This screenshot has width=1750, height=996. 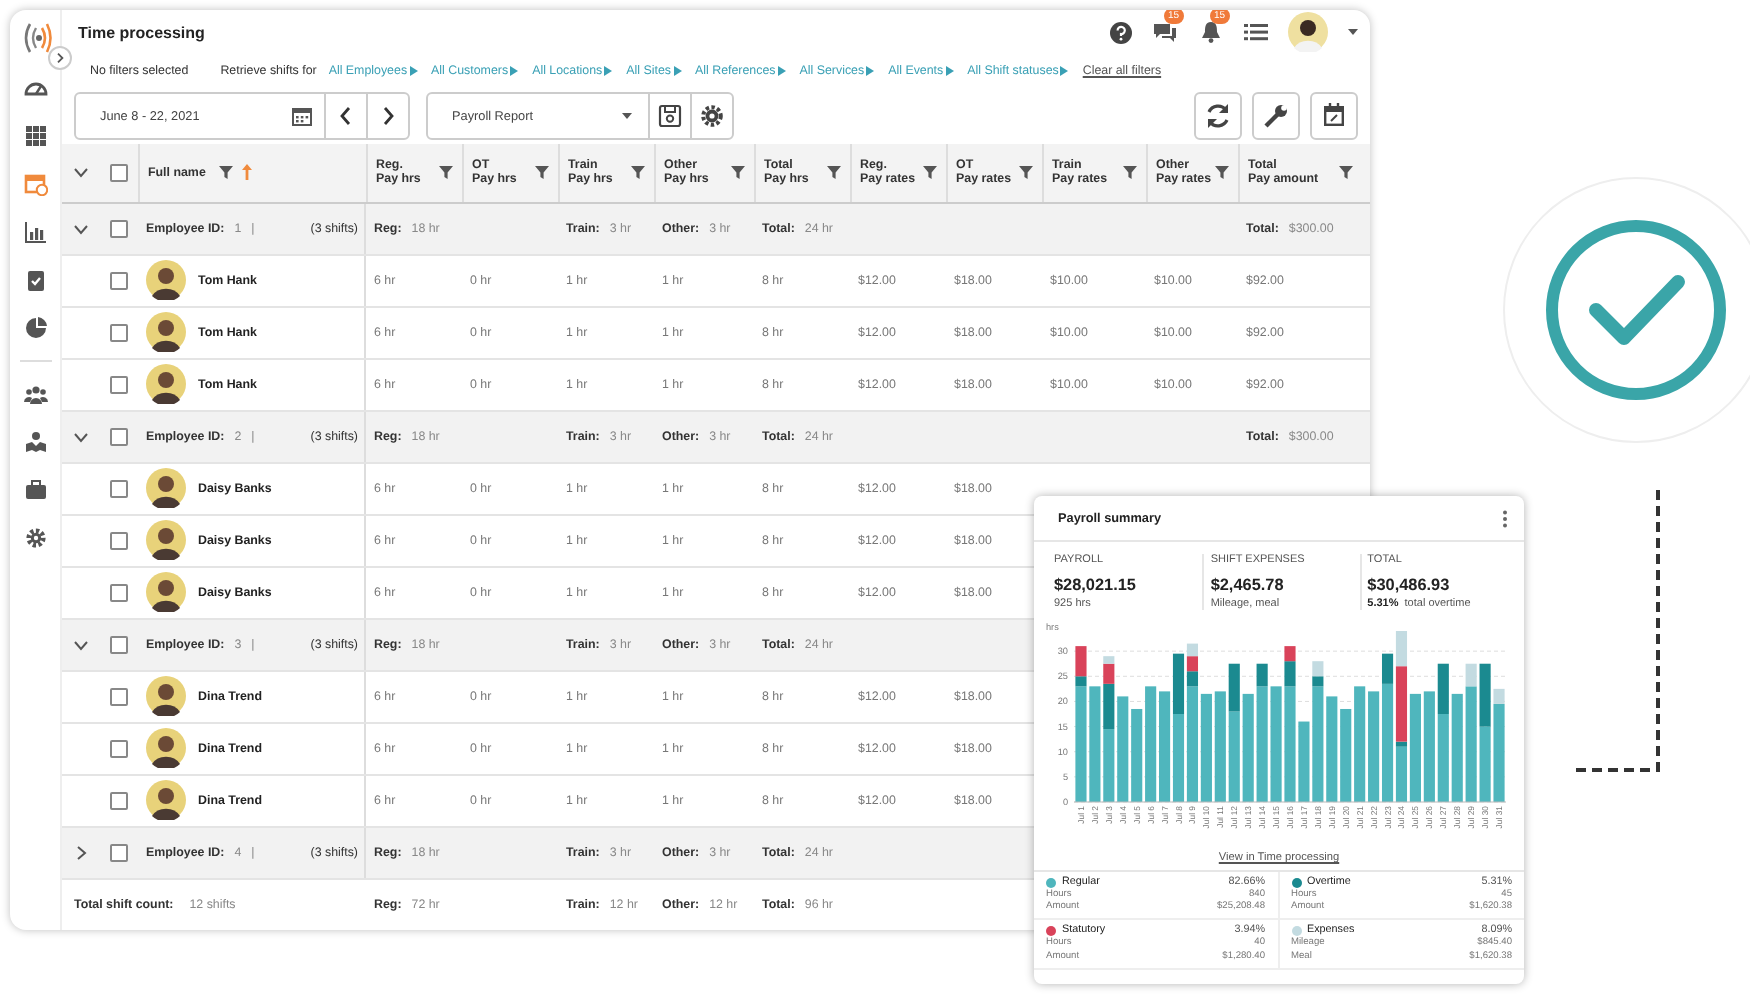 I want to click on calendar-button, so click(x=1334, y=116).